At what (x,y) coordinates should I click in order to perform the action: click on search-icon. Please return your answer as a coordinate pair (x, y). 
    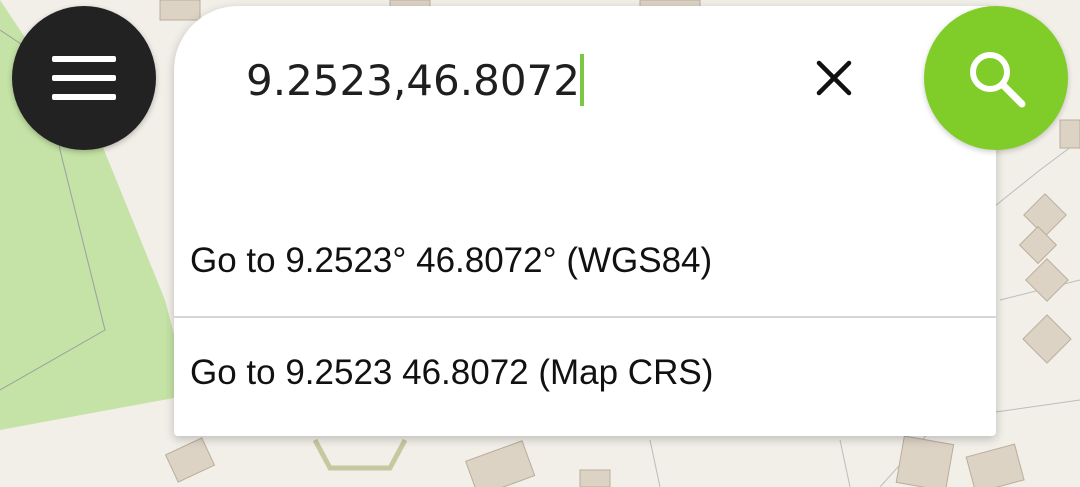
    Looking at the image, I should click on (998, 80).